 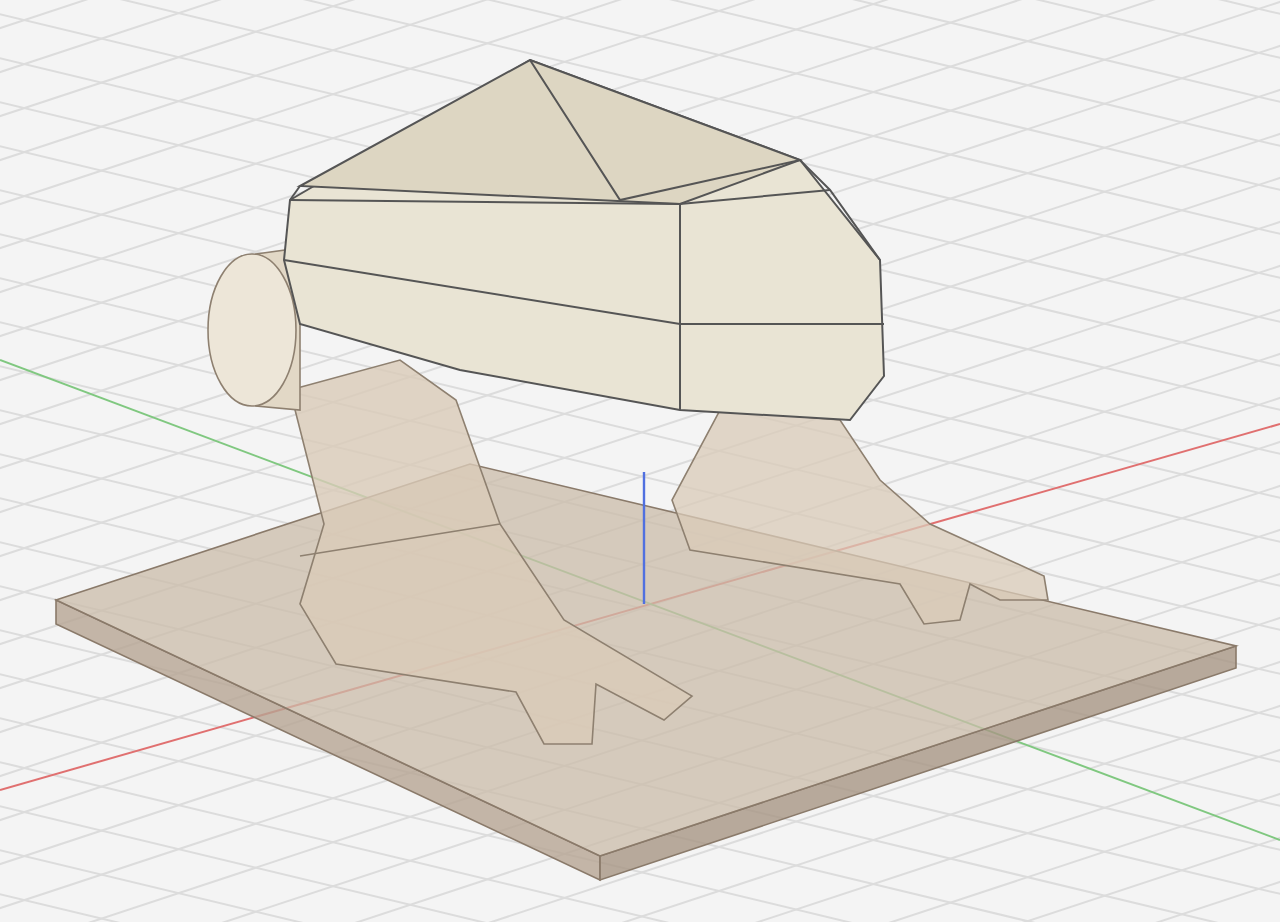 What do you see at coordinates (644, 538) in the screenshot?
I see `z-axis-line` at bounding box center [644, 538].